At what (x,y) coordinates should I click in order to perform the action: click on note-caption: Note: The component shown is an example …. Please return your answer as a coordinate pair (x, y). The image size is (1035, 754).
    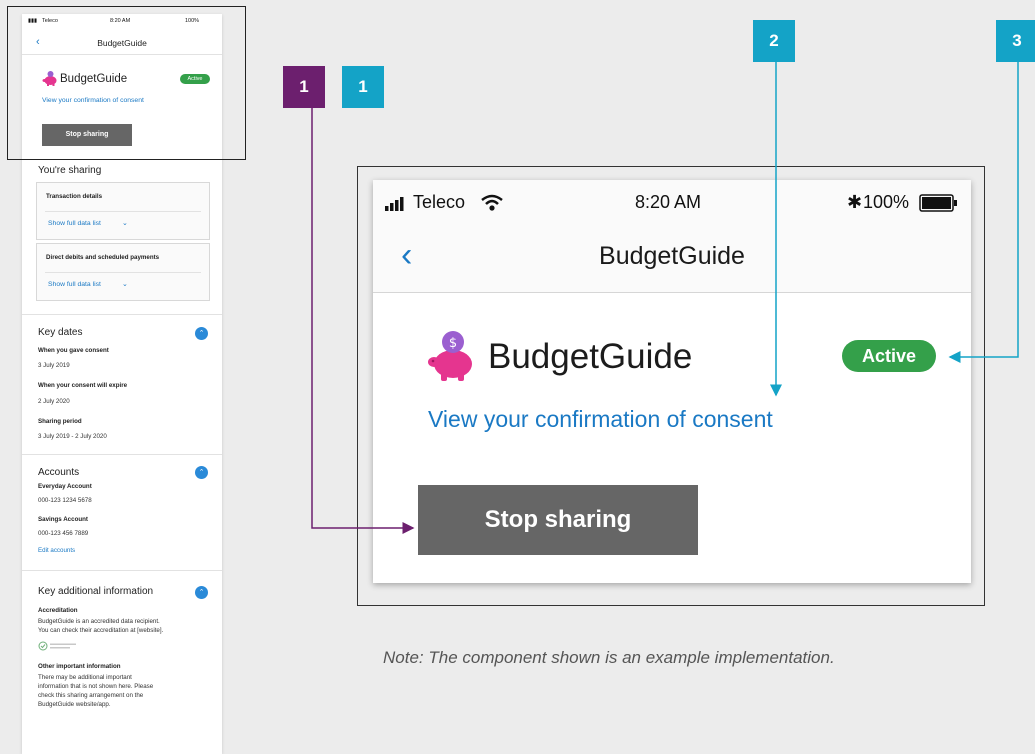
    Looking at the image, I should click on (609, 657).